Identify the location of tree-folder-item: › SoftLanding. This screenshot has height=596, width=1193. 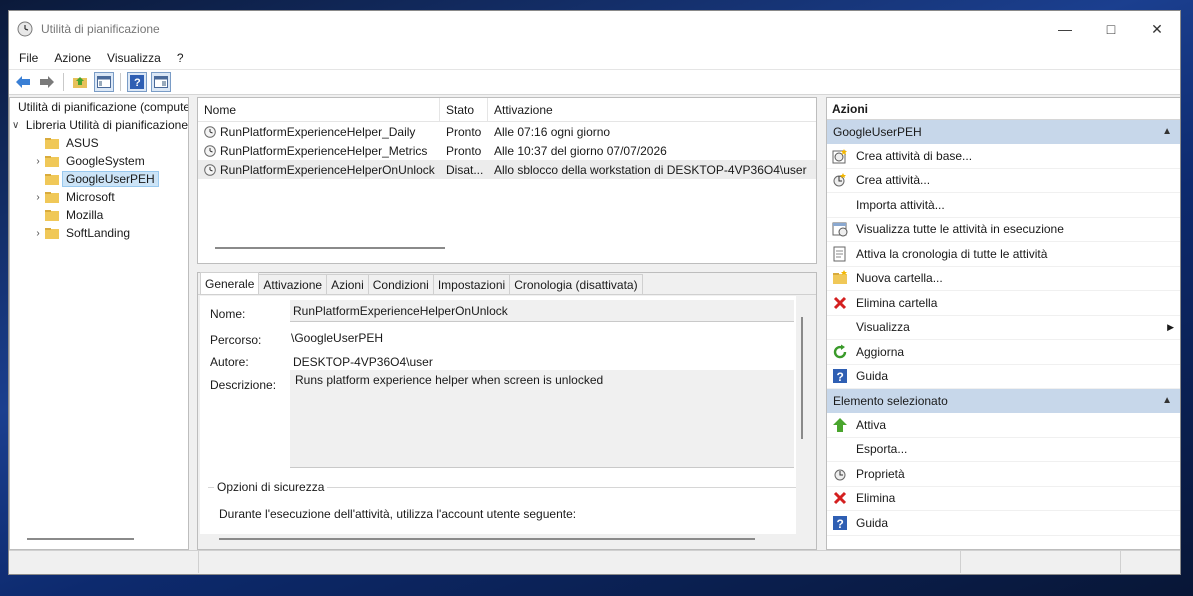
(99, 233).